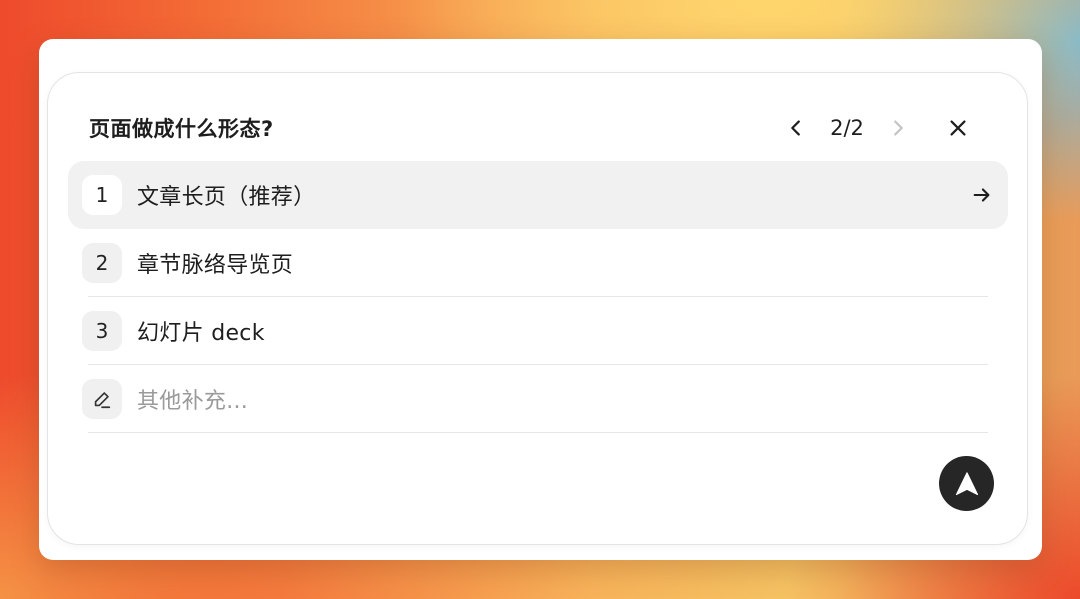 Image resolution: width=1080 pixels, height=599 pixels. I want to click on pencil-icon-badge, so click(102, 399).